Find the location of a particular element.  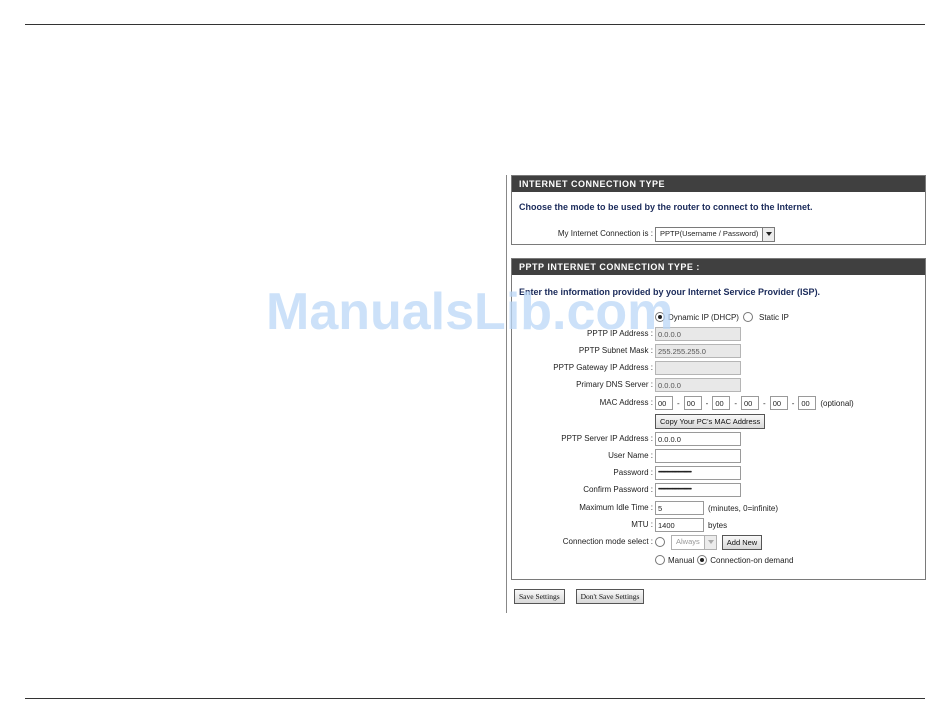

connection-type-value: PPTP(Username / Password) is located at coordinates (709, 233).